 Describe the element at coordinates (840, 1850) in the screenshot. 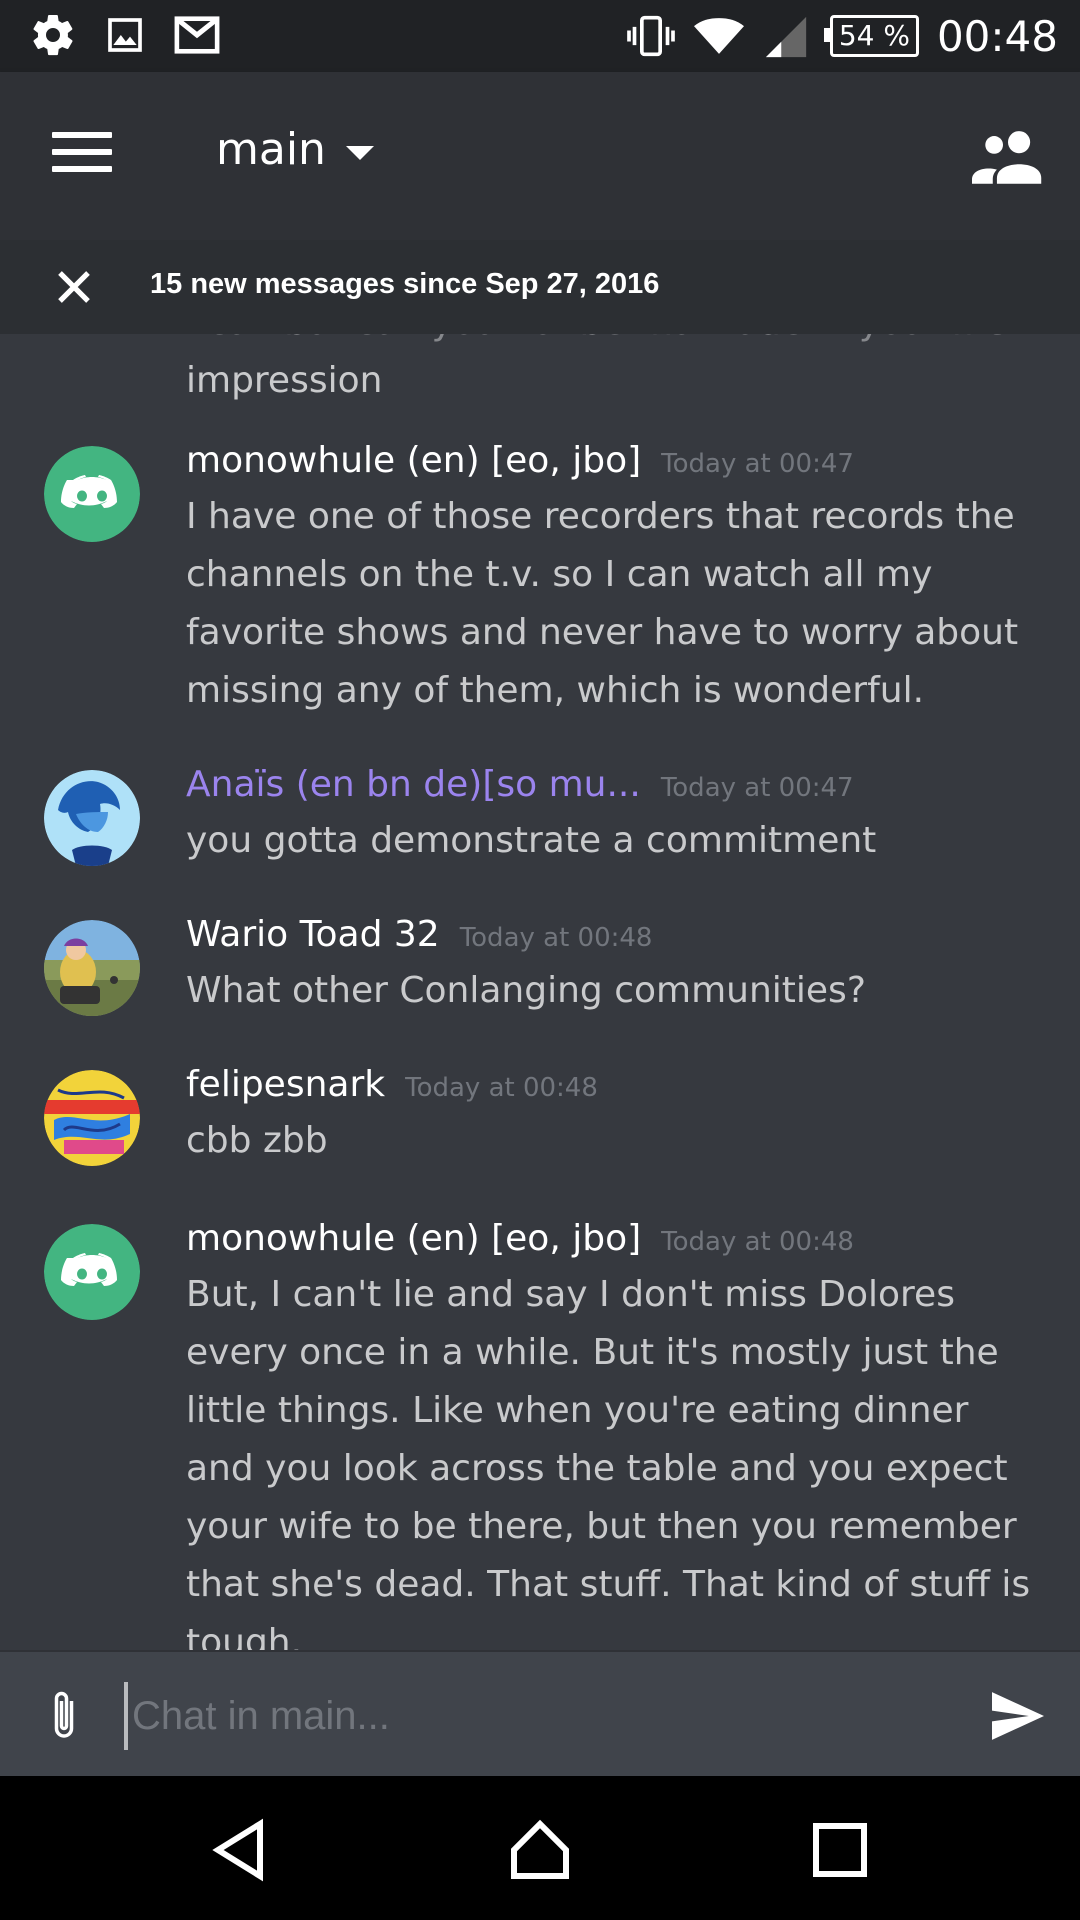

I see `recents-icon` at that location.